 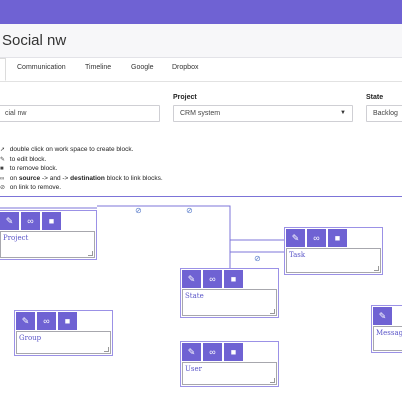 I want to click on tab-active, so click(x=3, y=69).